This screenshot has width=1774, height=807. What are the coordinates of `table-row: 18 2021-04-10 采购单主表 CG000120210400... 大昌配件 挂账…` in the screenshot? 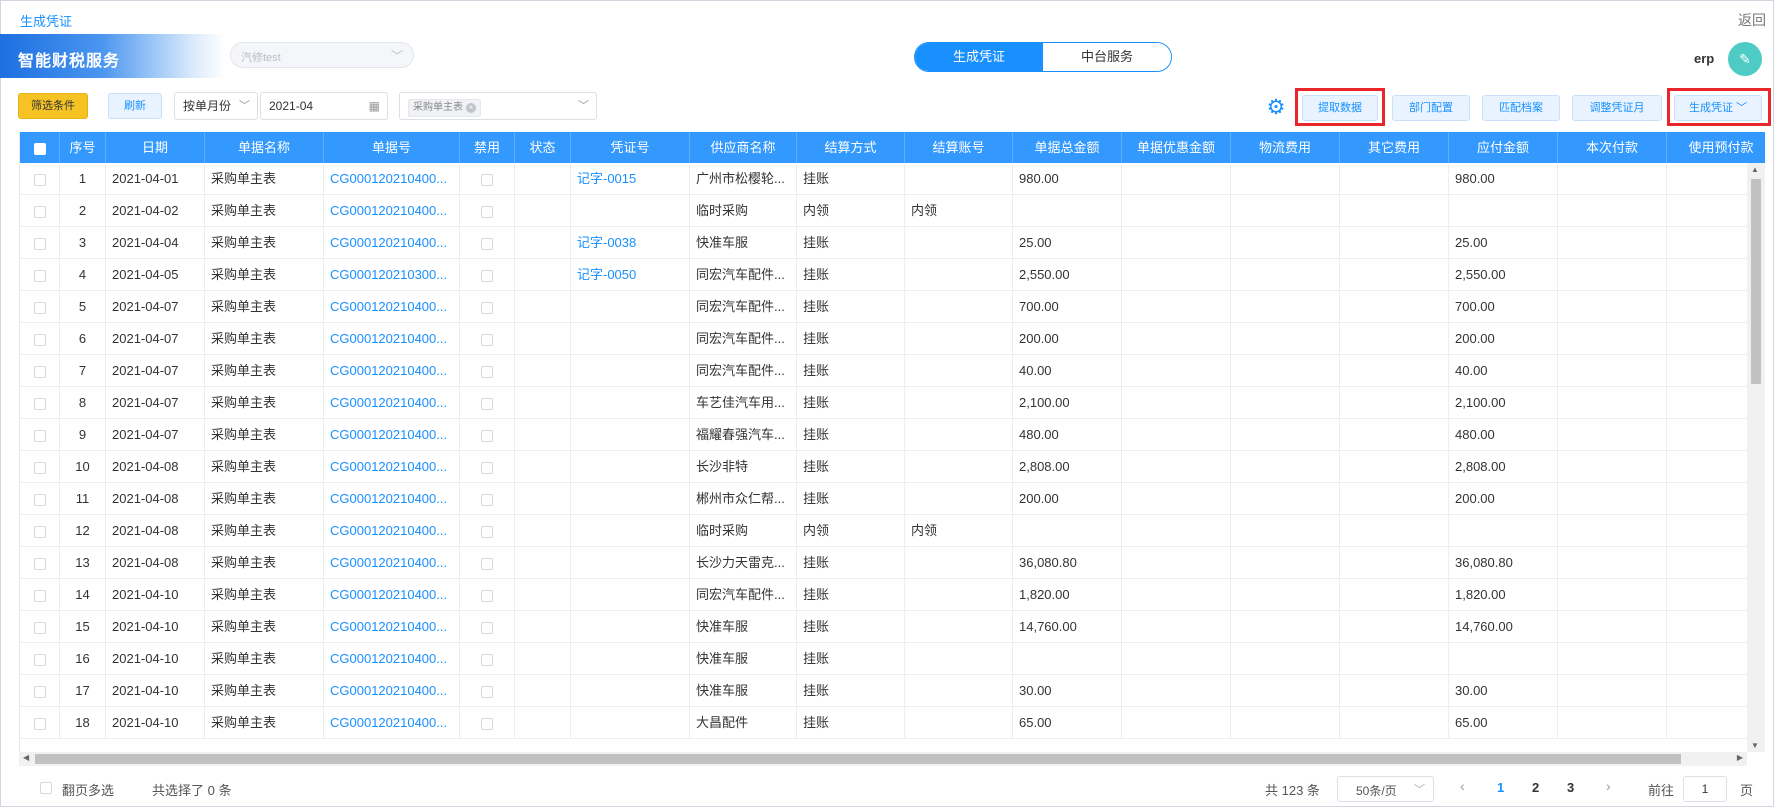 It's located at (892, 723).